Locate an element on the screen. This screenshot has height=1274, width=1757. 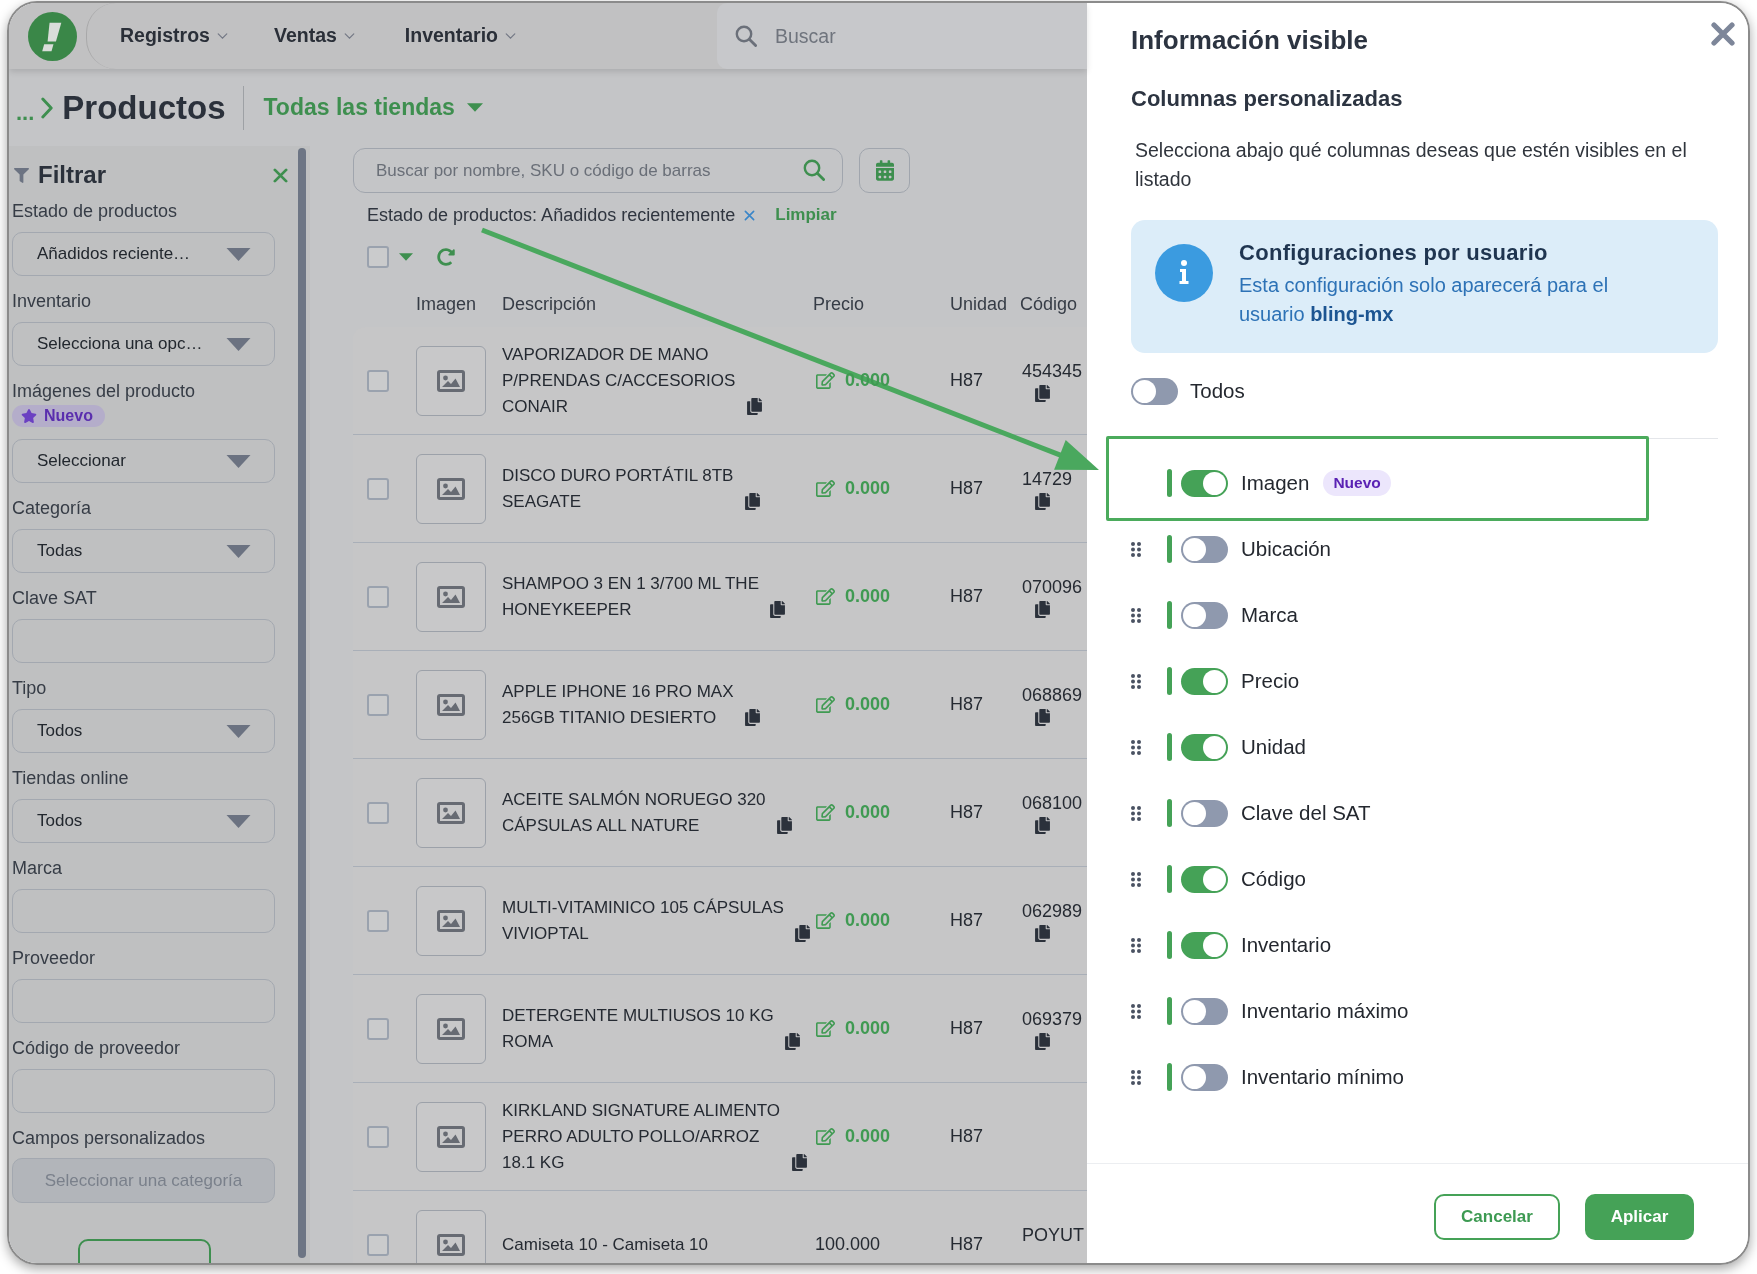
unit-text: H87 is located at coordinates (967, 812).